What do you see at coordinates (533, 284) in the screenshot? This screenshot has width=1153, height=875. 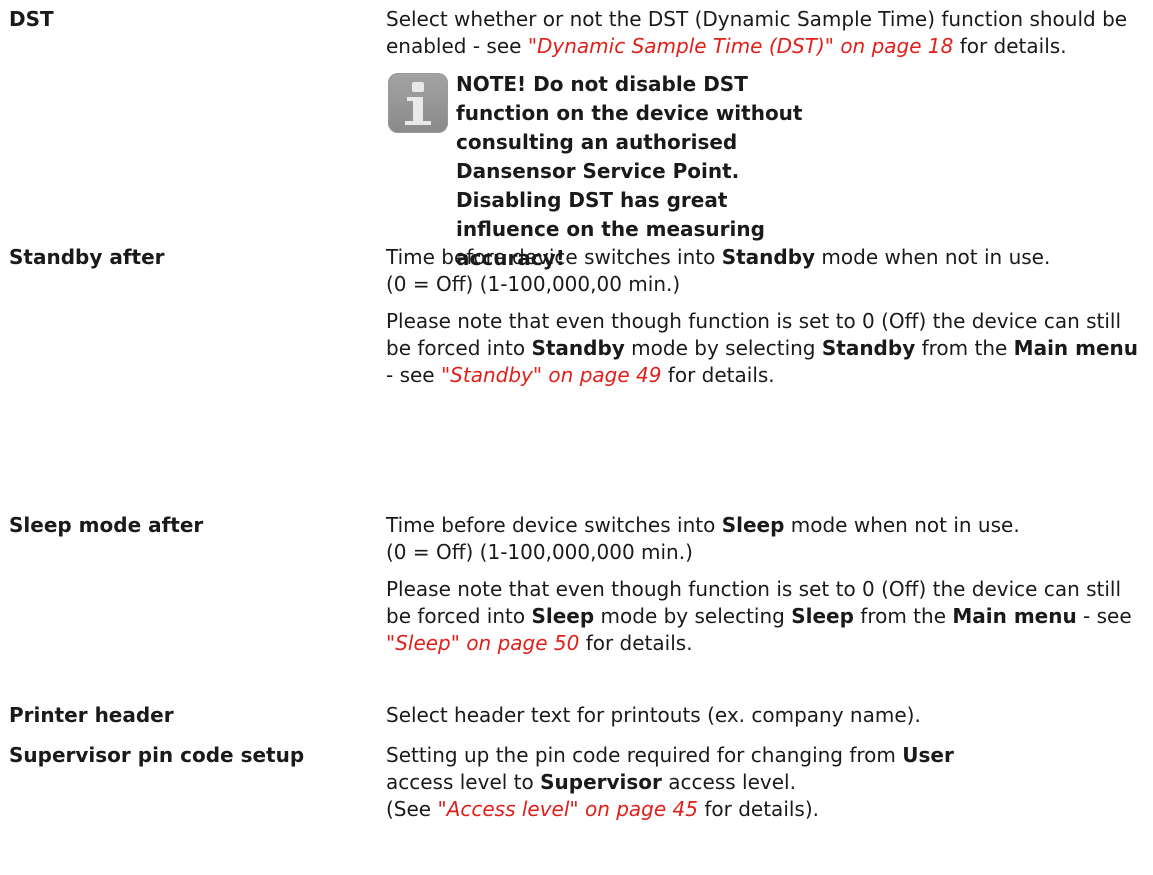 I see `range-text: (0 = Off) (1-100,000,00 min.)` at bounding box center [533, 284].